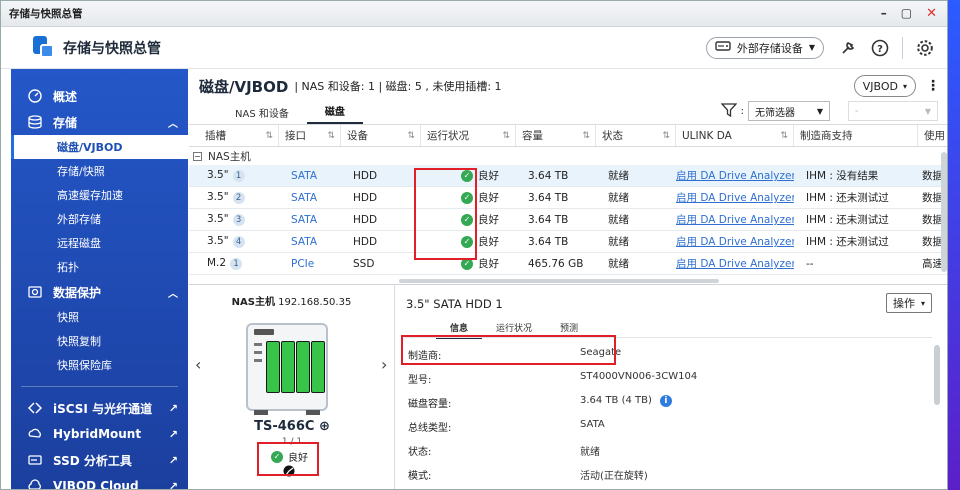 This screenshot has height=490, width=960. I want to click on actions-button: 操作 ▾, so click(908, 303).